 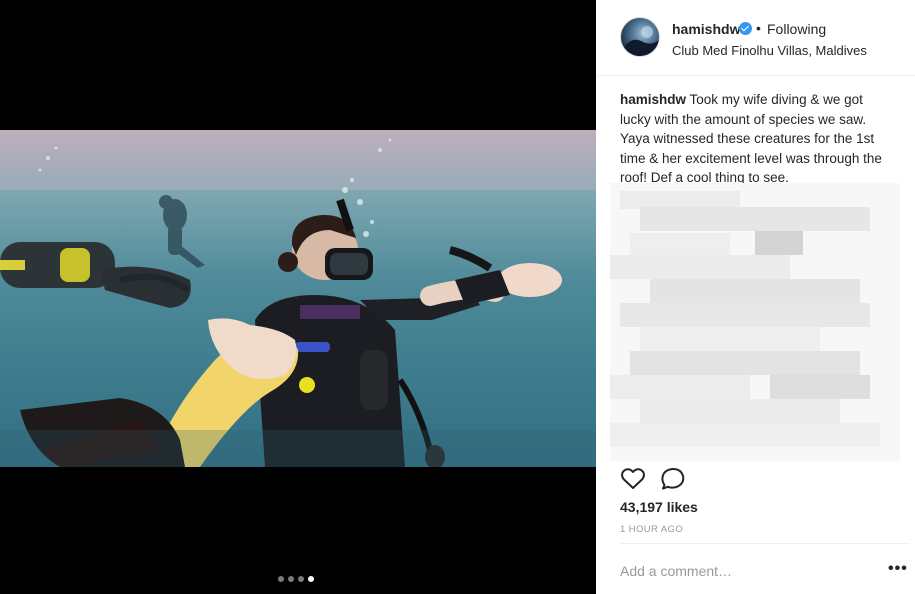 I want to click on likes-count: 43,197 likes, so click(x=659, y=507).